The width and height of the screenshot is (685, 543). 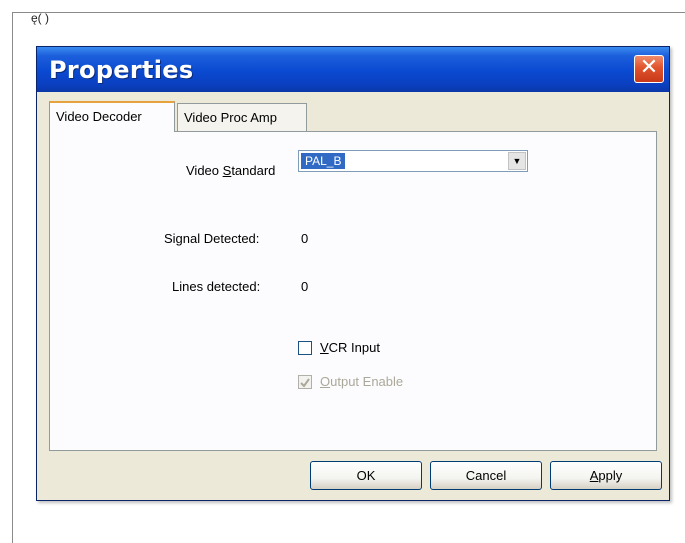 I want to click on lines-detected-label: Lines detected:, so click(x=216, y=286).